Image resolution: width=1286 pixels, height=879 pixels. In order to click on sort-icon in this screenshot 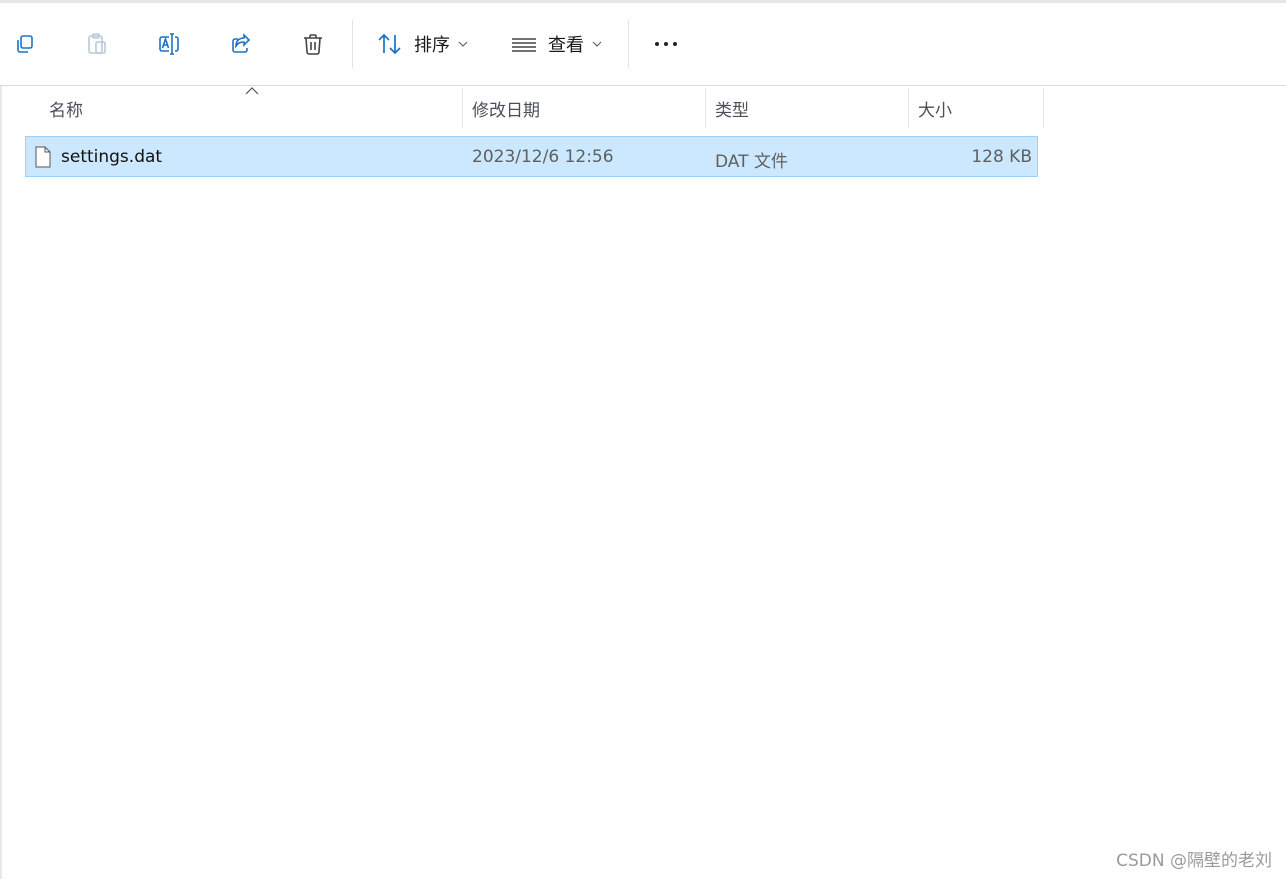, I will do `click(389, 44)`.